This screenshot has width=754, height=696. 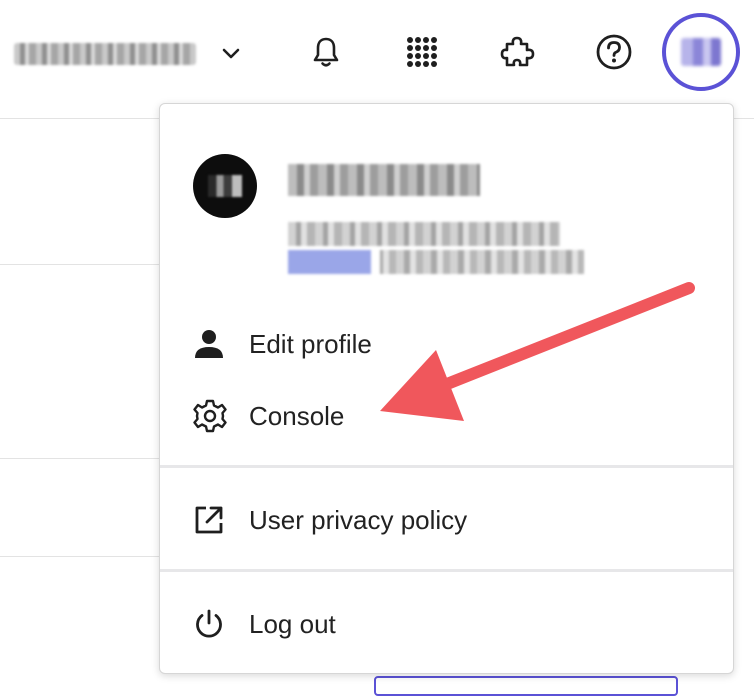 What do you see at coordinates (212, 624) in the screenshot?
I see `power-icon` at bounding box center [212, 624].